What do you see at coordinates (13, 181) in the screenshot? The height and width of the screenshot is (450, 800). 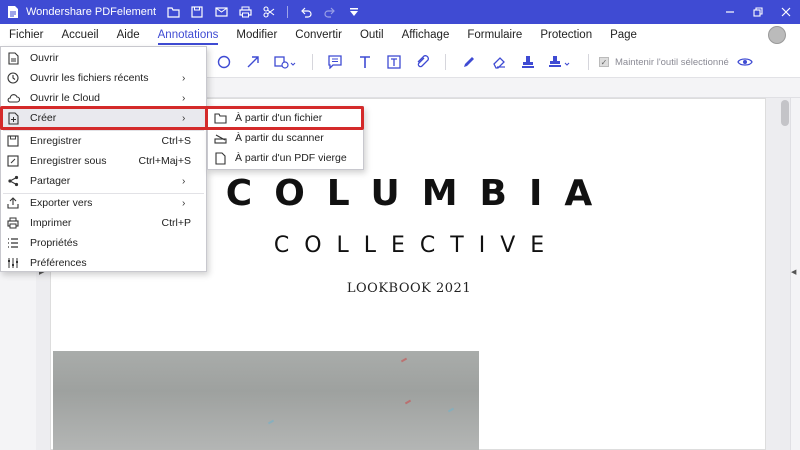 I see `share-icon` at bounding box center [13, 181].